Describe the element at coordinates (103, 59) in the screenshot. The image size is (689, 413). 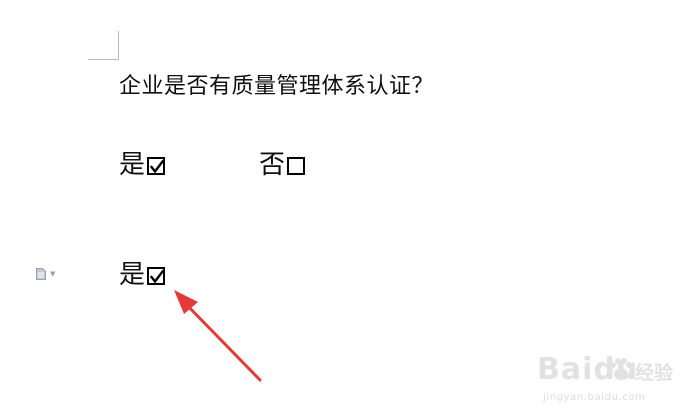
I see `margin-corner-mark` at that location.